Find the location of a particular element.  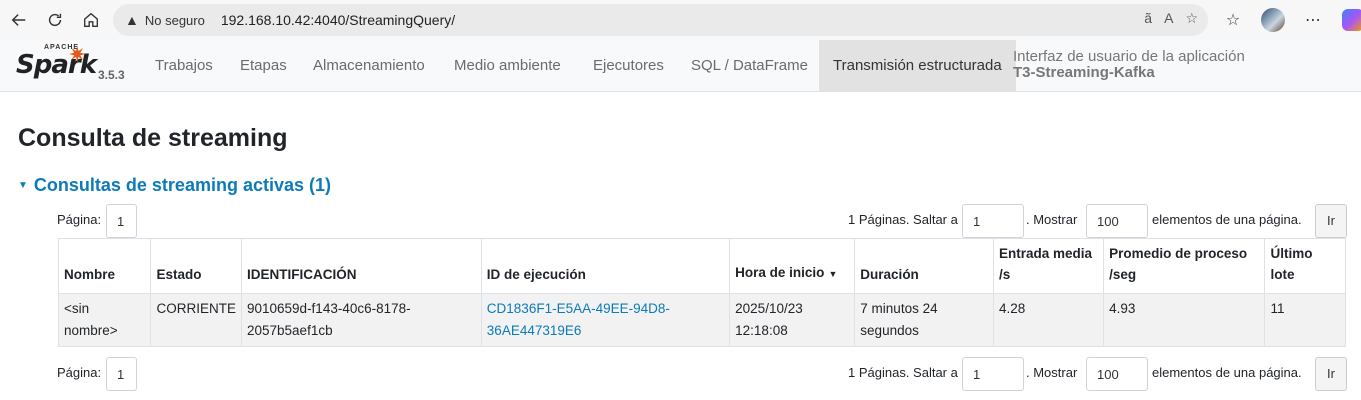

reload-icon is located at coordinates (55, 20).